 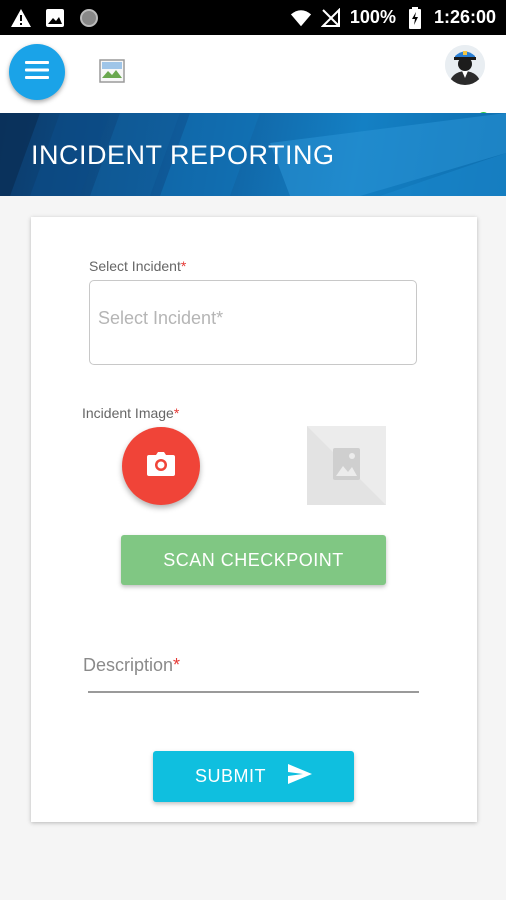 I want to click on wifi-icon, so click(x=301, y=18).